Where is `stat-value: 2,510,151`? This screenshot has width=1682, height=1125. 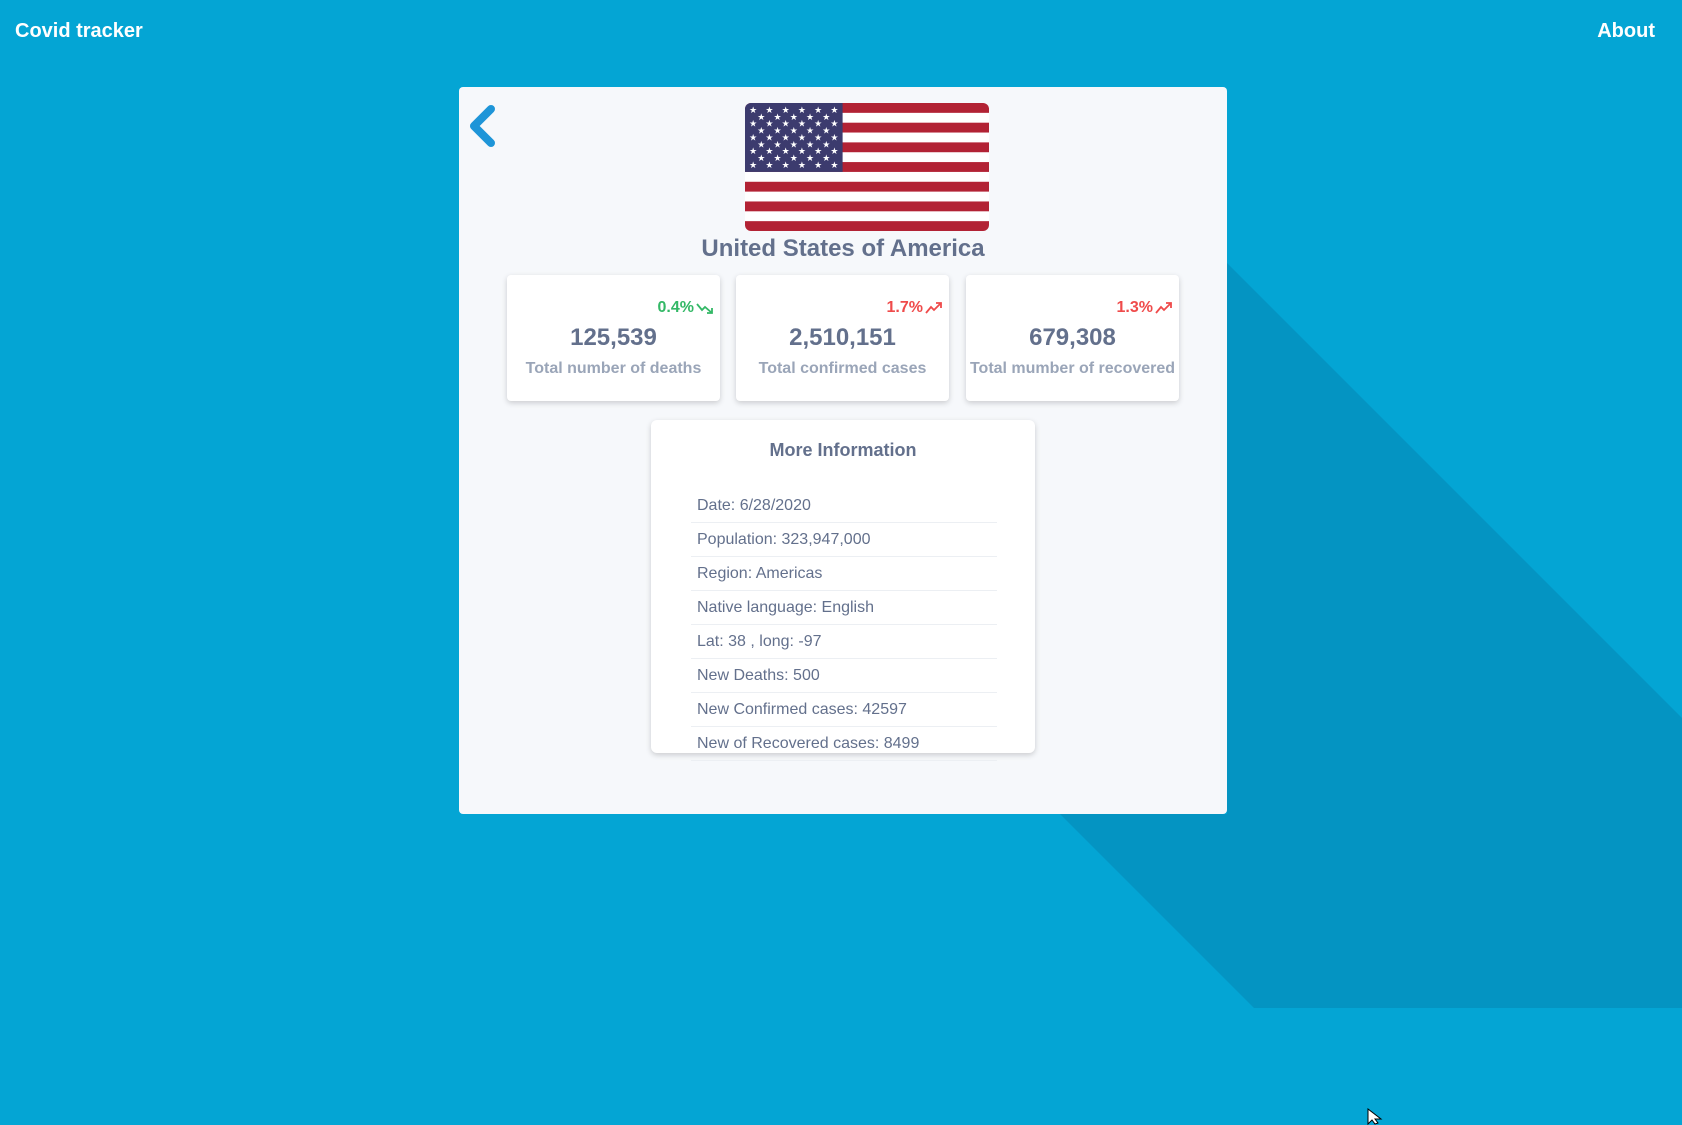 stat-value: 2,510,151 is located at coordinates (842, 337).